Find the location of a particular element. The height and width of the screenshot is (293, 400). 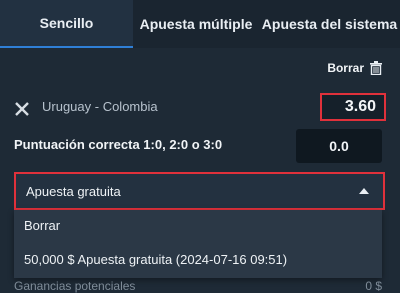

match-name: Uruguay - Colombia is located at coordinates (100, 106).